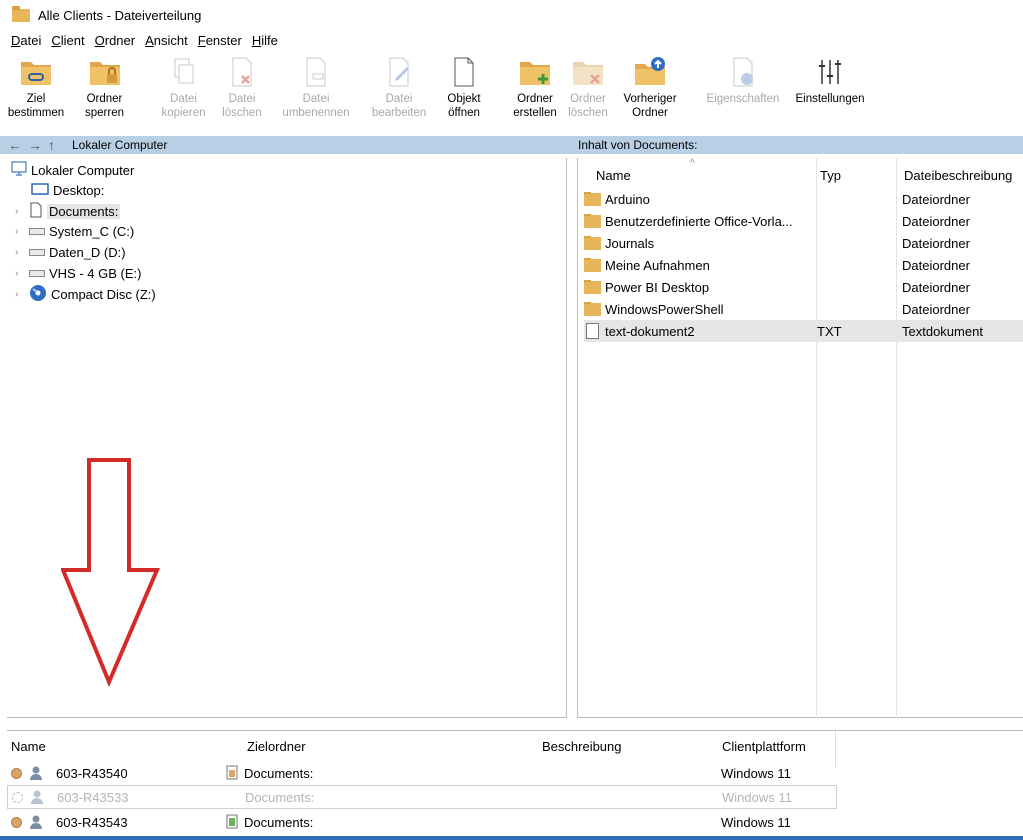 The height and width of the screenshot is (840, 1023). I want to click on menu-ordner: Ordner, so click(115, 43).